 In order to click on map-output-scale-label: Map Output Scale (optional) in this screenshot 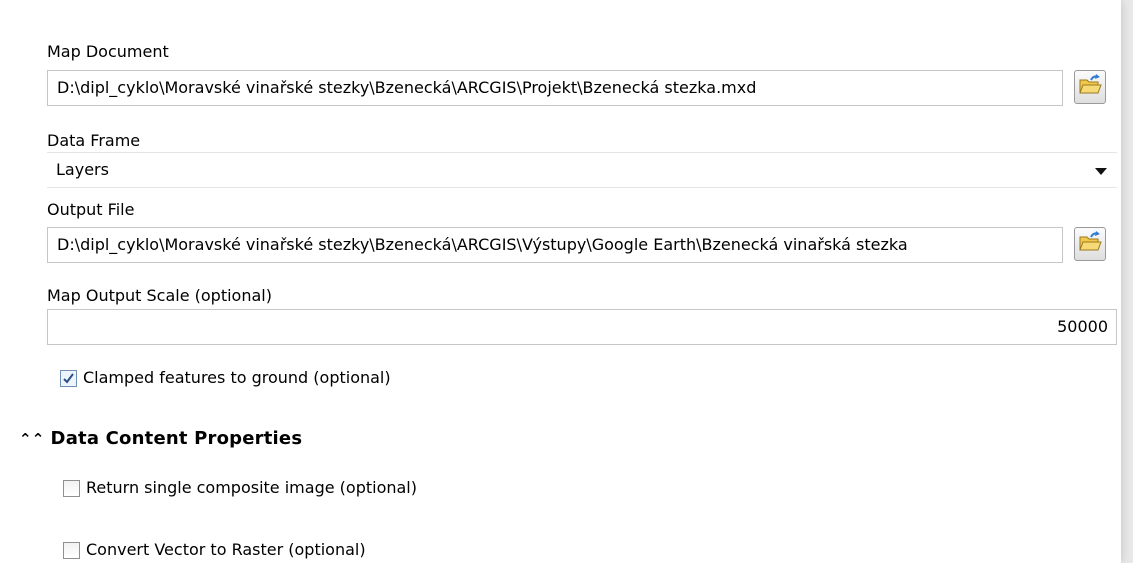, I will do `click(159, 295)`.